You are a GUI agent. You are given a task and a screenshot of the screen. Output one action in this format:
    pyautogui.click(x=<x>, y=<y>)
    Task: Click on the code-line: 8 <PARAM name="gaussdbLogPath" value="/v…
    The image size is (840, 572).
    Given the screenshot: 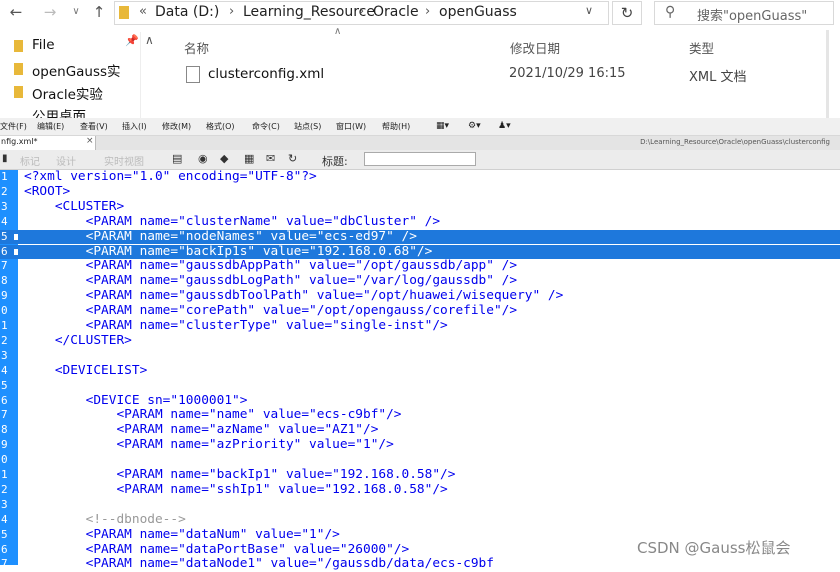 What is the action you would take?
    pyautogui.click(x=420, y=281)
    